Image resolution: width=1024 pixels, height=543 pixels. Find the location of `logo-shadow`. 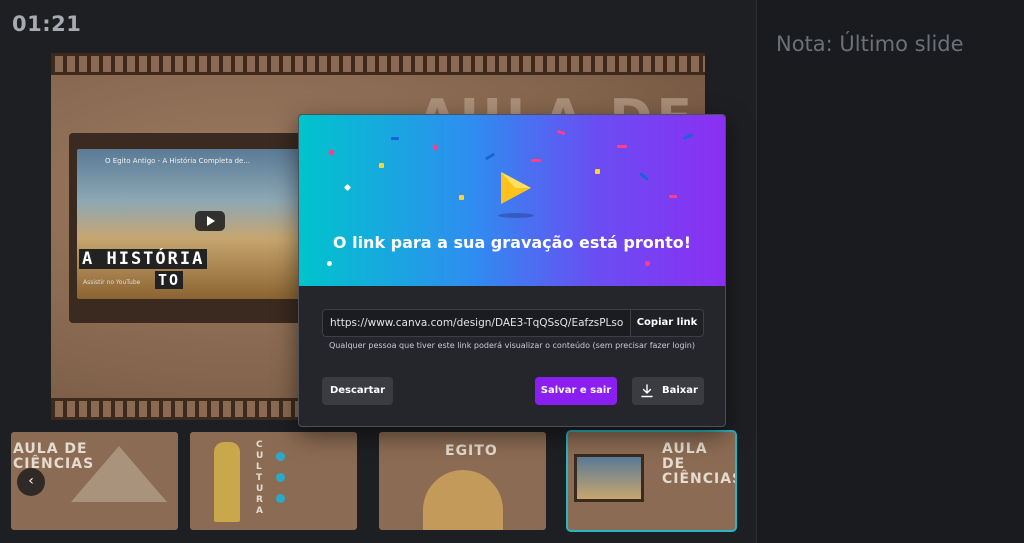

logo-shadow is located at coordinates (516, 215).